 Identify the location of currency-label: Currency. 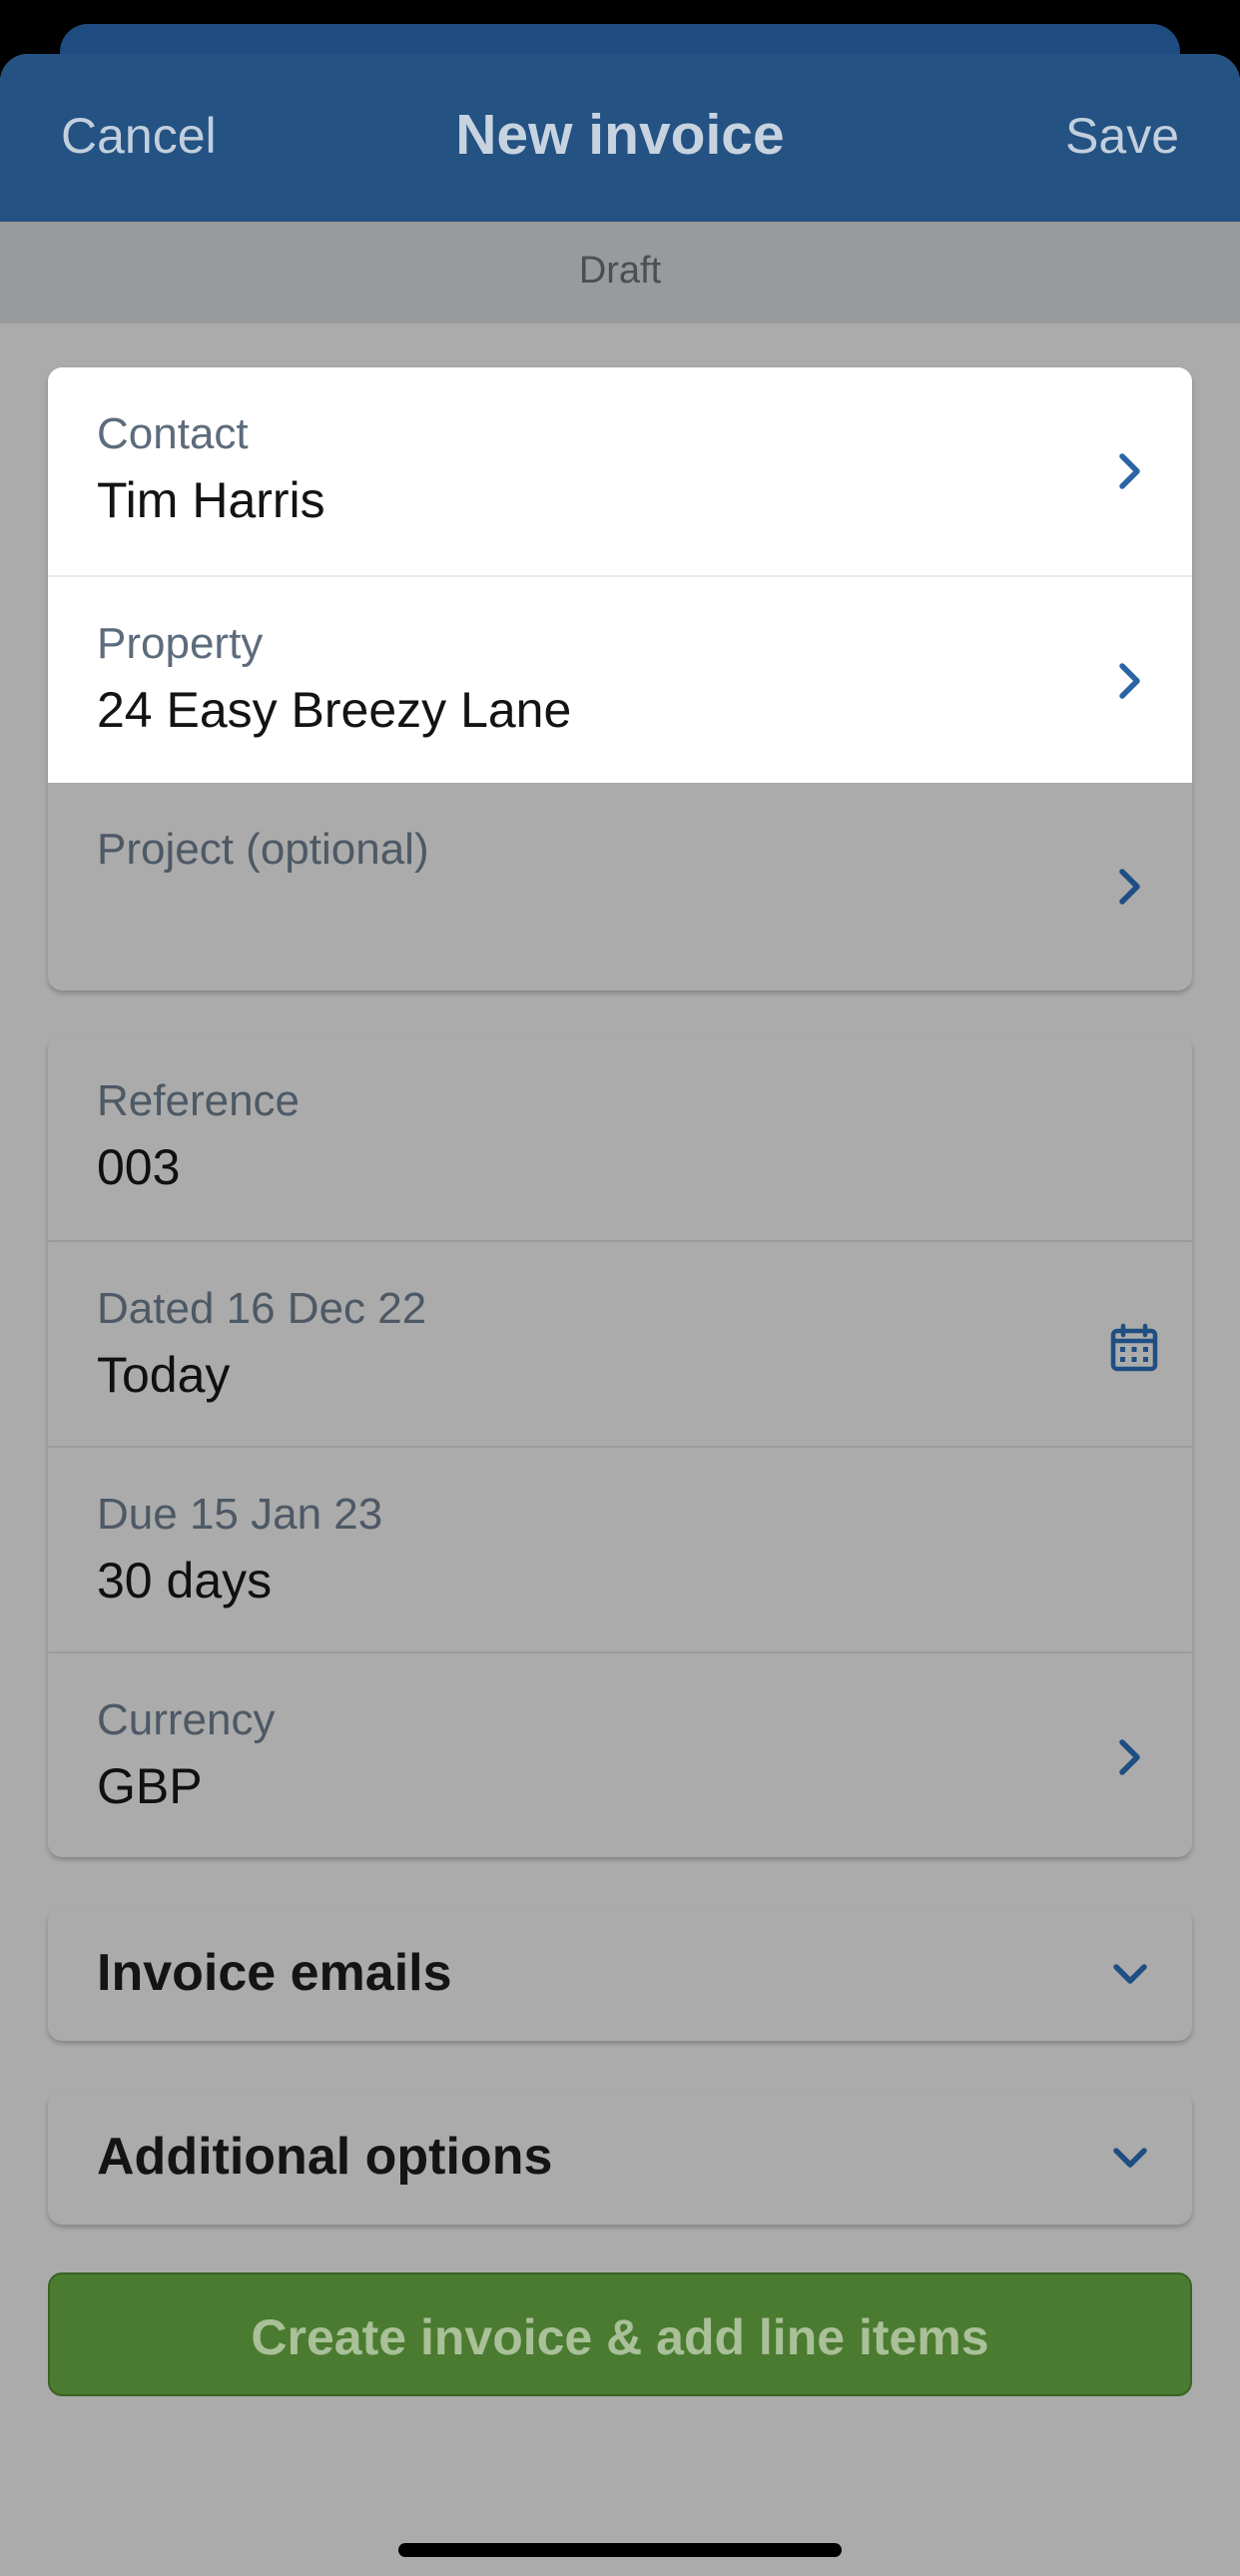
(186, 1719).